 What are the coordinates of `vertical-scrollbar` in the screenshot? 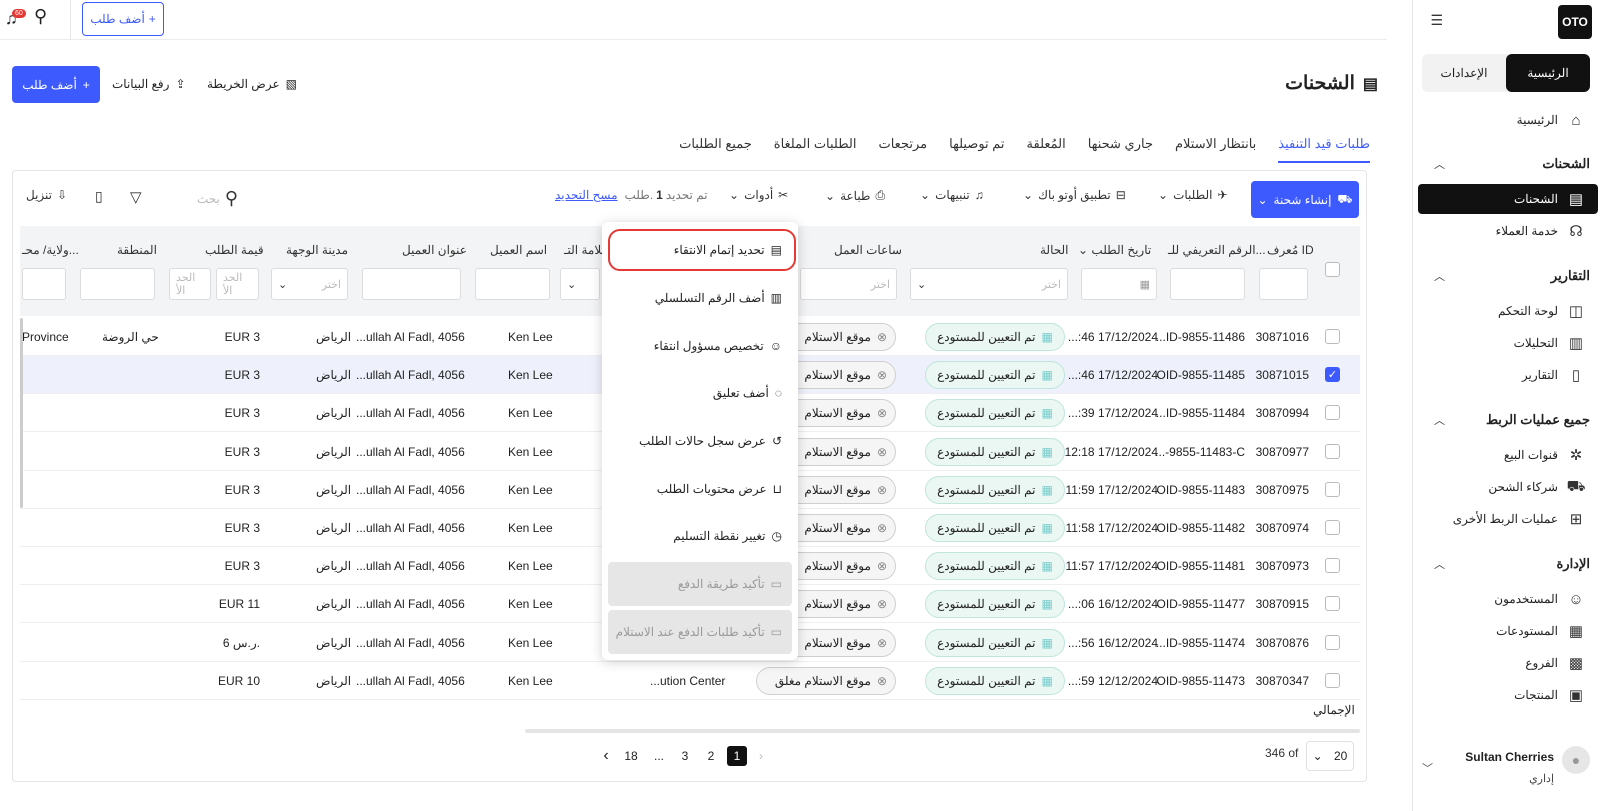 It's located at (21, 413).